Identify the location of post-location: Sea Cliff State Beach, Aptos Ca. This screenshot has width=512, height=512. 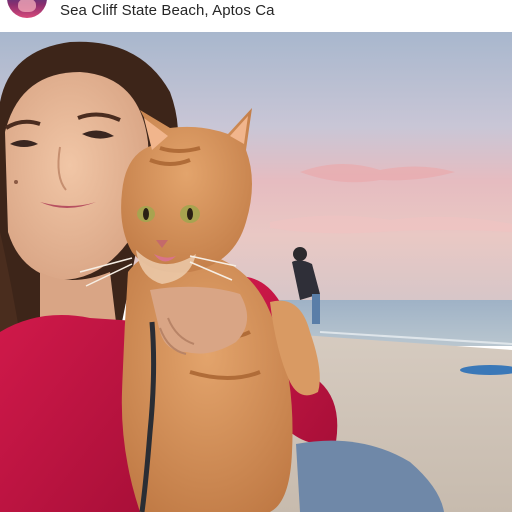
(167, 11).